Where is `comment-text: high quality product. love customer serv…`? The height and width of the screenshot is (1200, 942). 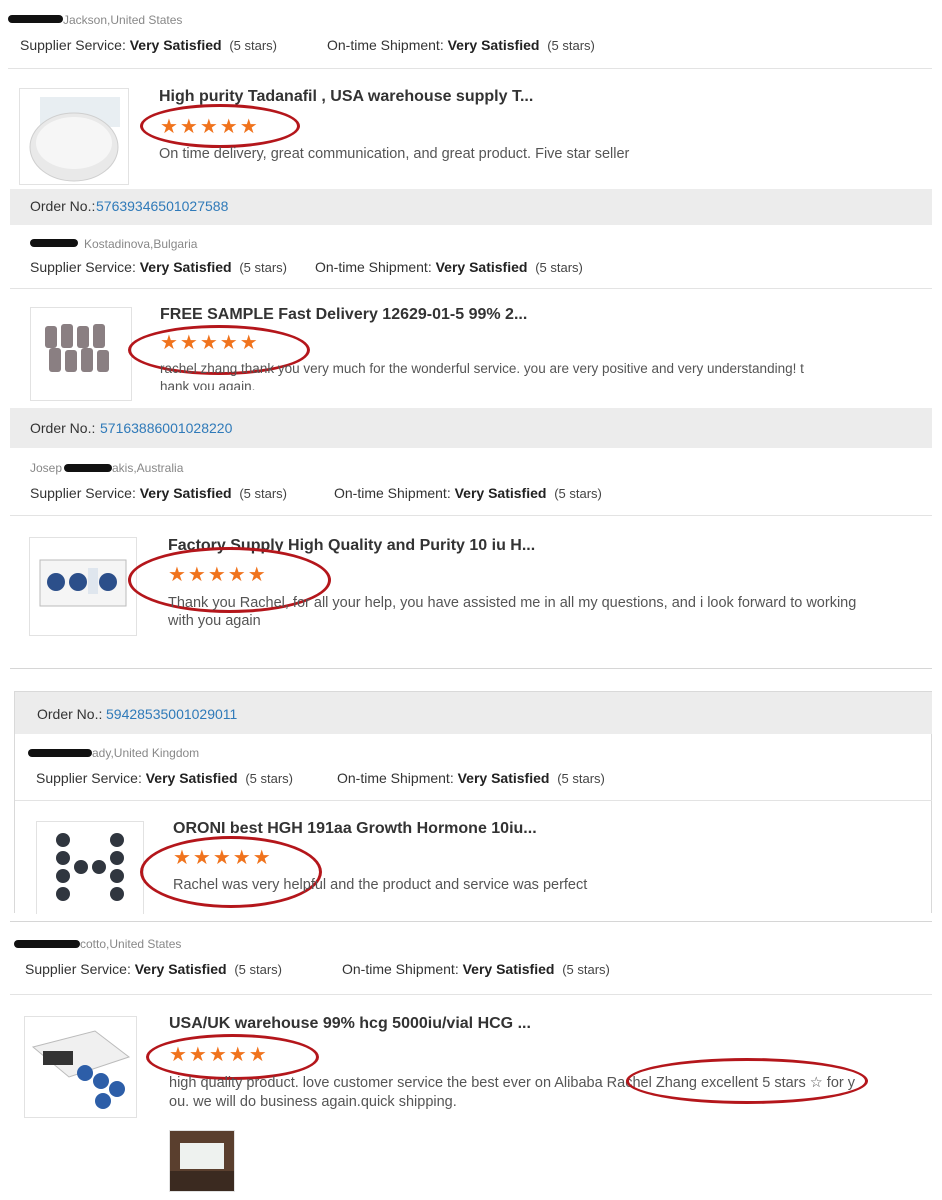
comment-text: high quality product. love customer serv… is located at coordinates (388, 1083).